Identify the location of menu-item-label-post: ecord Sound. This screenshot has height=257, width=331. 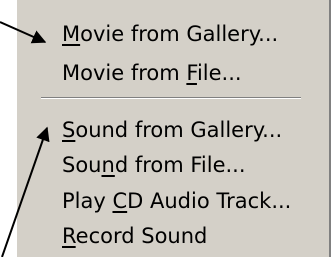
(141, 236).